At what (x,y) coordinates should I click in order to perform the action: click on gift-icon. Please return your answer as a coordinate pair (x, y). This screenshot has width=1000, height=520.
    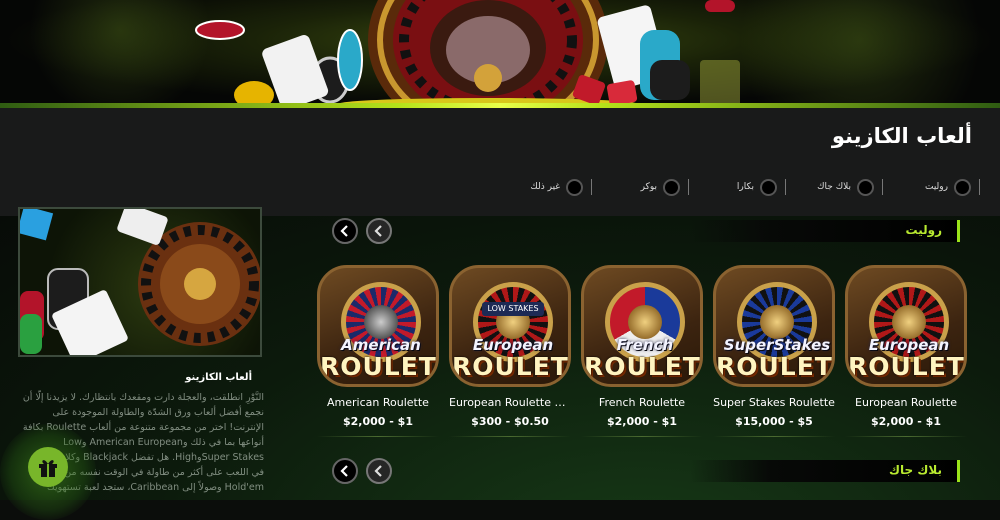
    Looking at the image, I should click on (48, 468).